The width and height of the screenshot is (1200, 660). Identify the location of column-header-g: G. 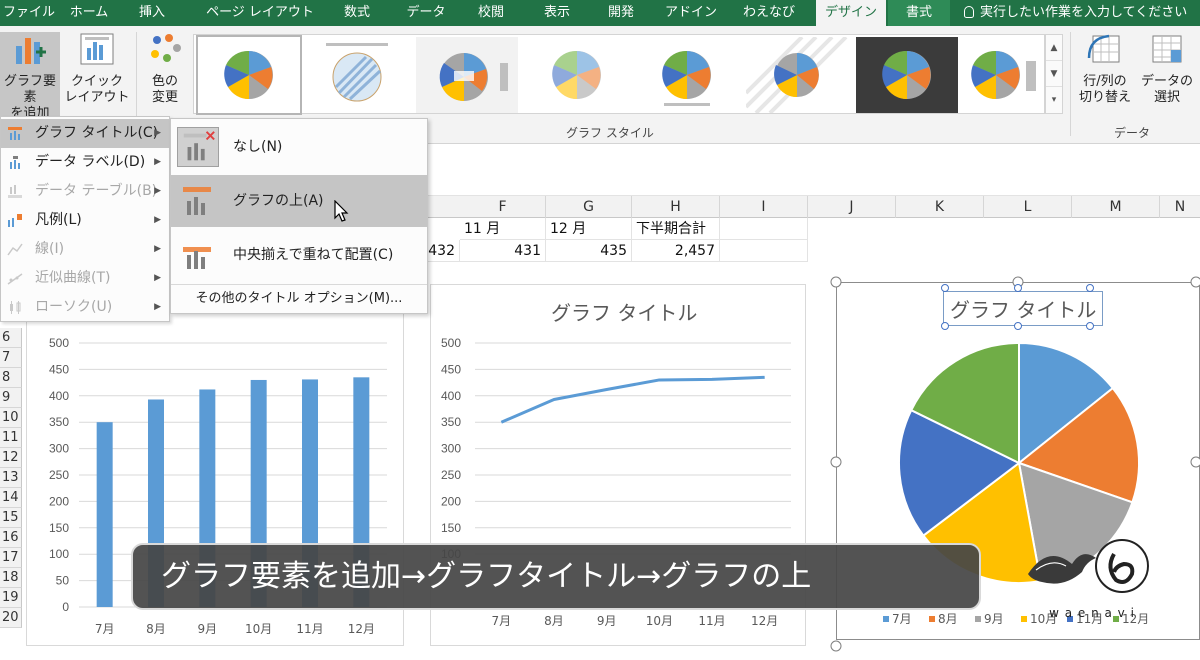
(589, 207).